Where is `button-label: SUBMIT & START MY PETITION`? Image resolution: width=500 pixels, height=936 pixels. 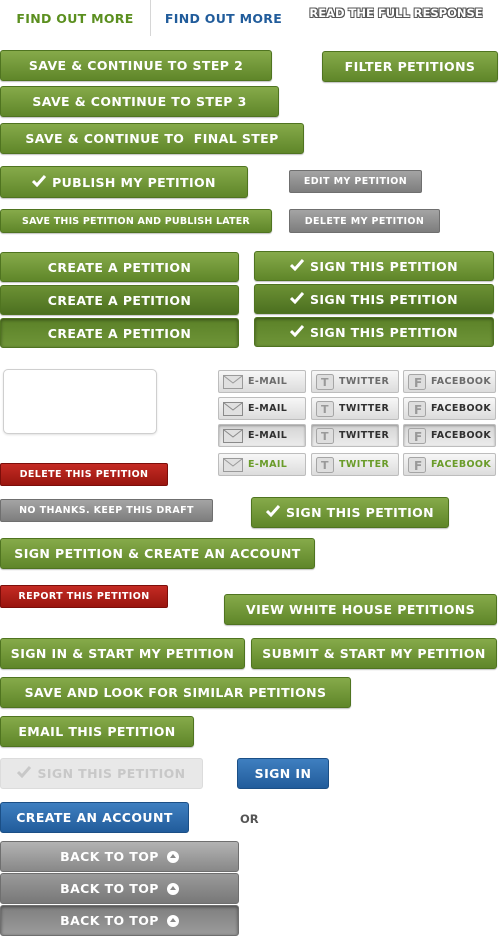
button-label: SUBMIT & START MY PETITION is located at coordinates (374, 653).